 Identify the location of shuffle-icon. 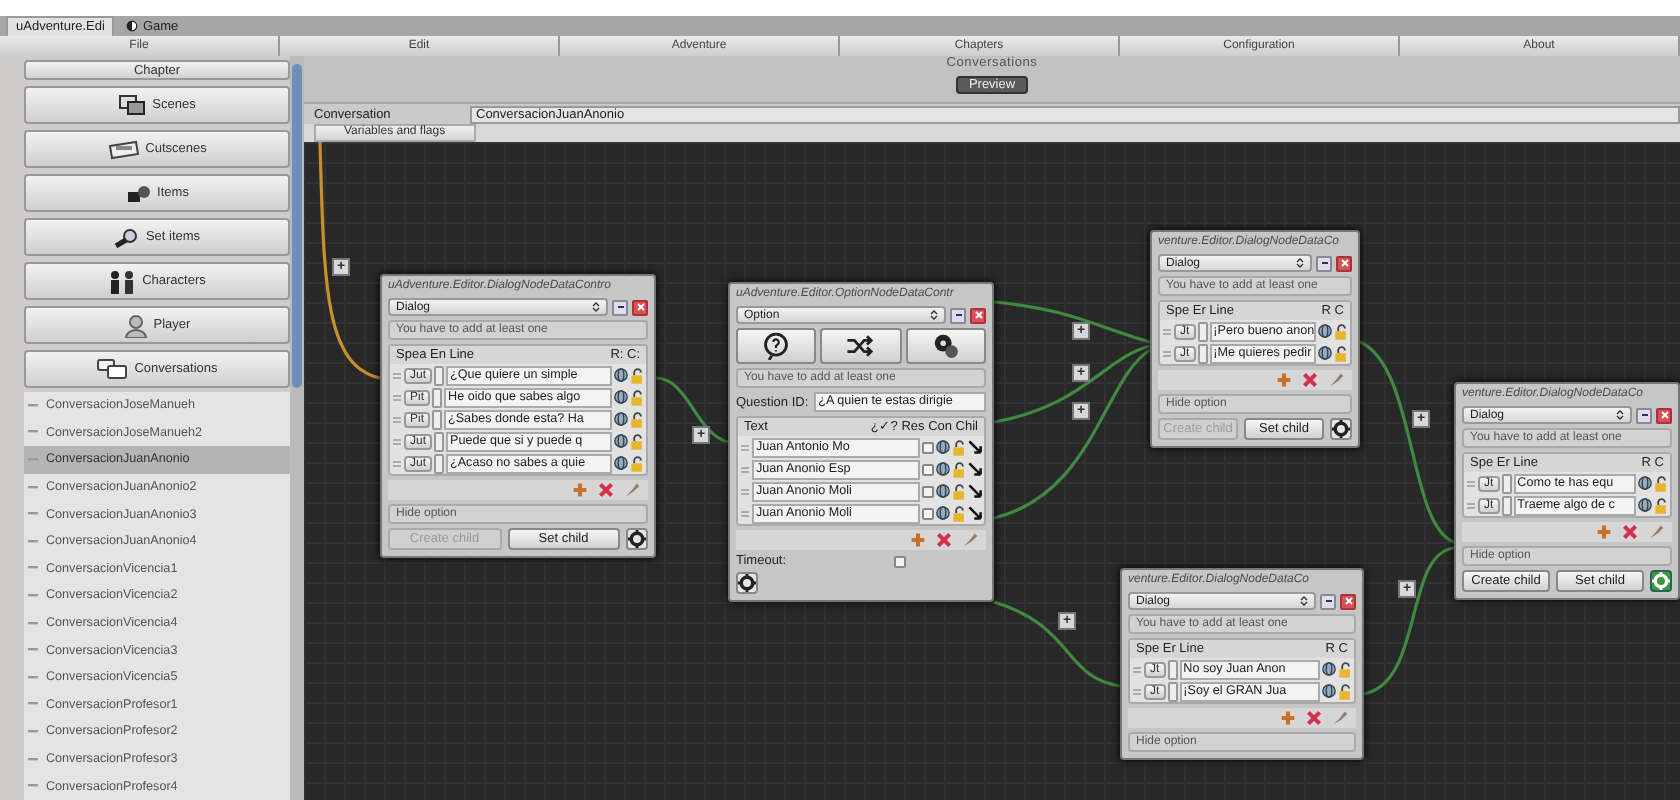
(860, 346).